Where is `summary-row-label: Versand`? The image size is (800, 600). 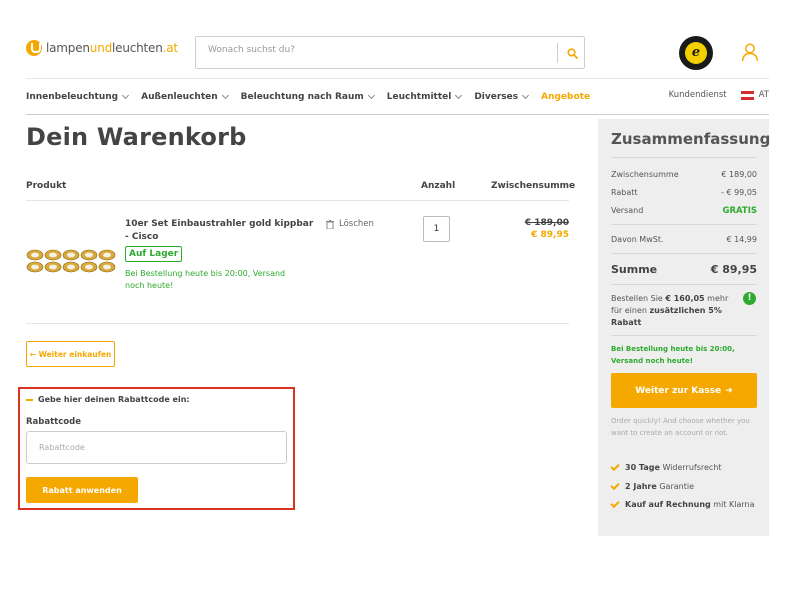 summary-row-label: Versand is located at coordinates (627, 210).